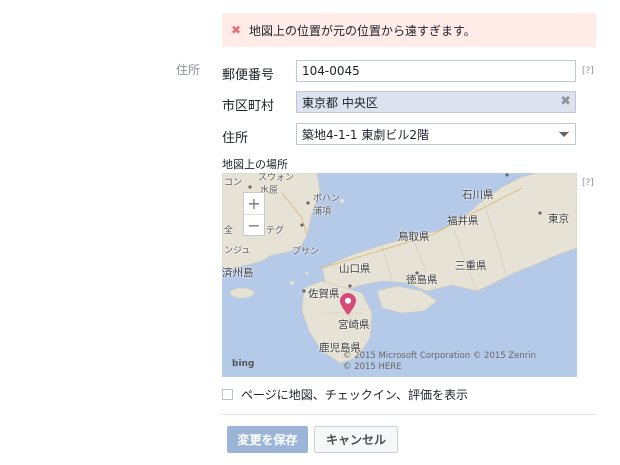 The image size is (620, 465). I want to click on address-select: 築地4-1-1 東劇ビル2階, so click(436, 134).